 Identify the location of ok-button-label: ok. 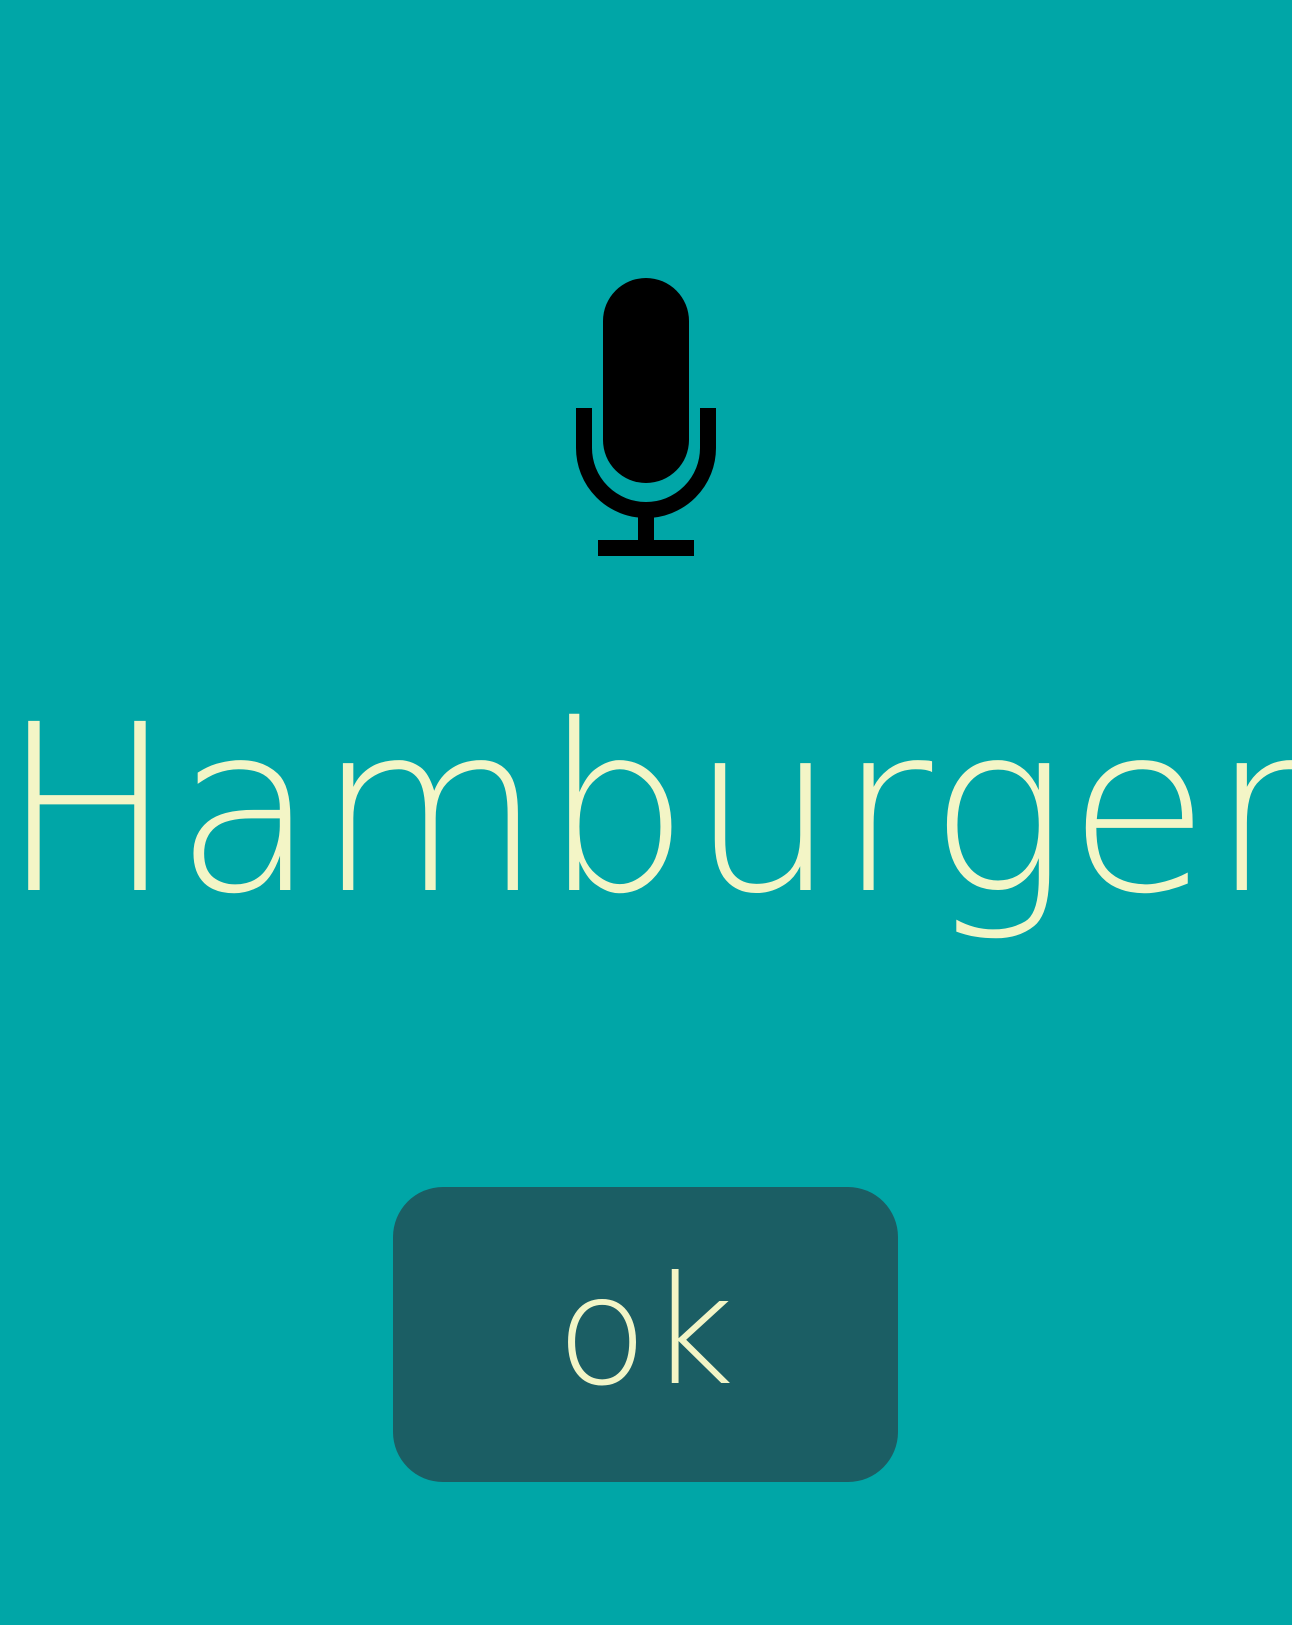
(645, 1331).